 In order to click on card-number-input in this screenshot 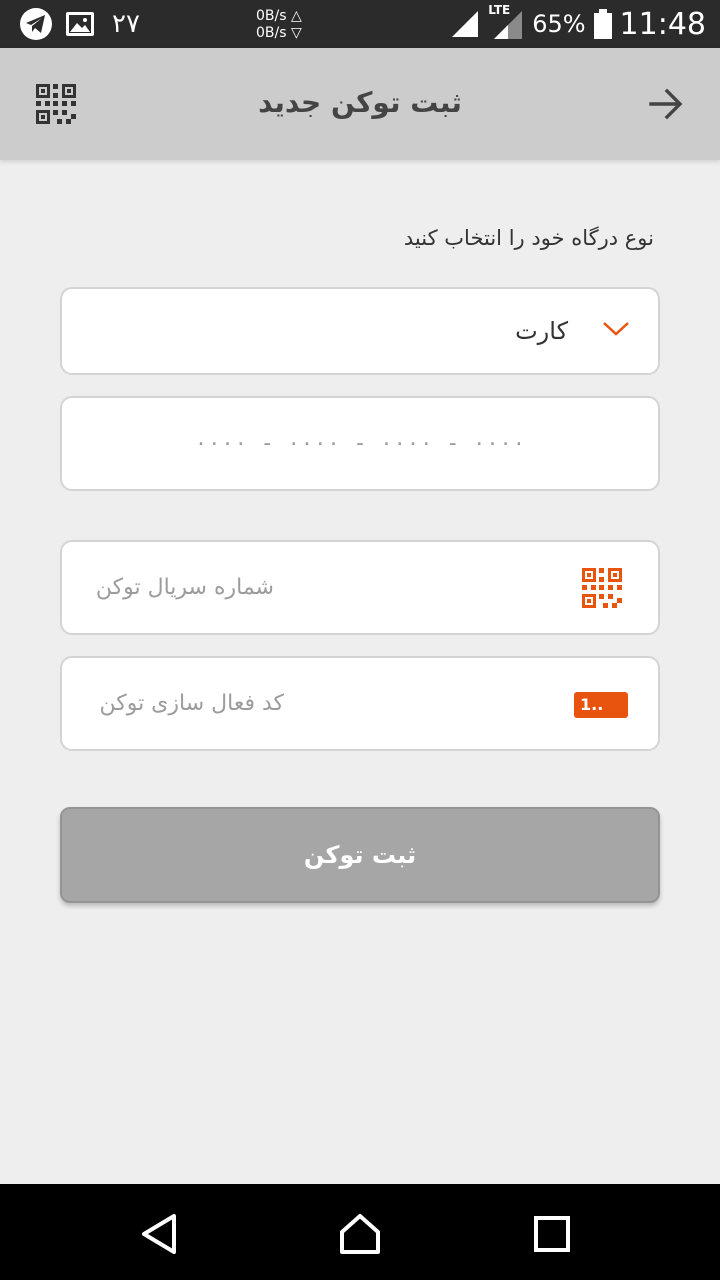, I will do `click(360, 443)`.